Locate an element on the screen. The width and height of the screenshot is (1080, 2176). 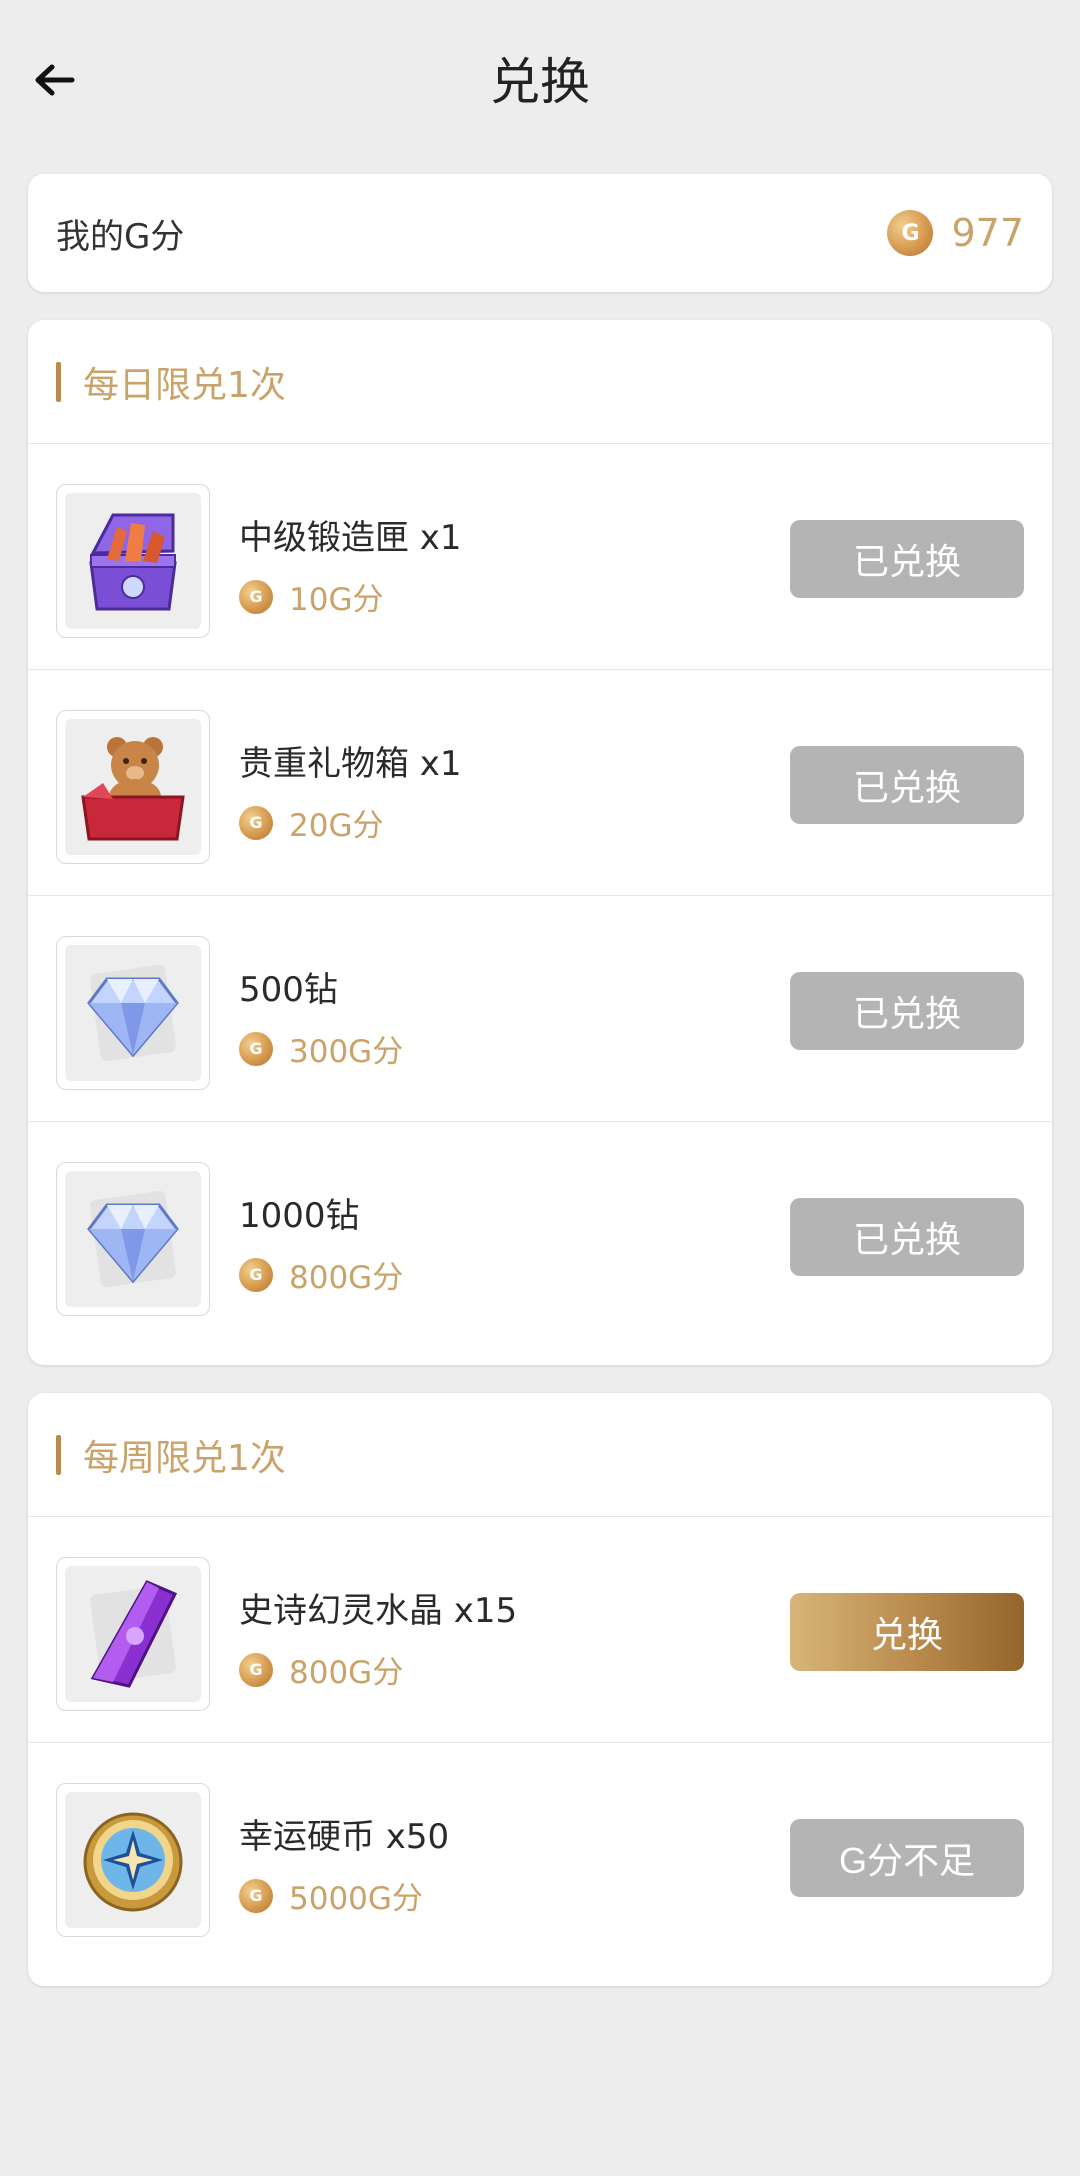
balance-card: 我的G分 G 977 is located at coordinates (540, 233).